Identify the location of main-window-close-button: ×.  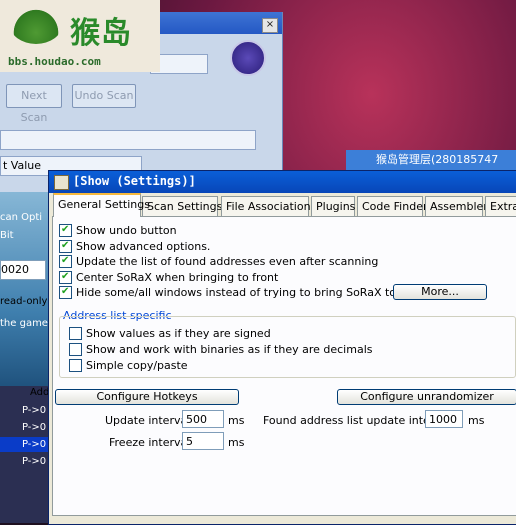
(270, 25).